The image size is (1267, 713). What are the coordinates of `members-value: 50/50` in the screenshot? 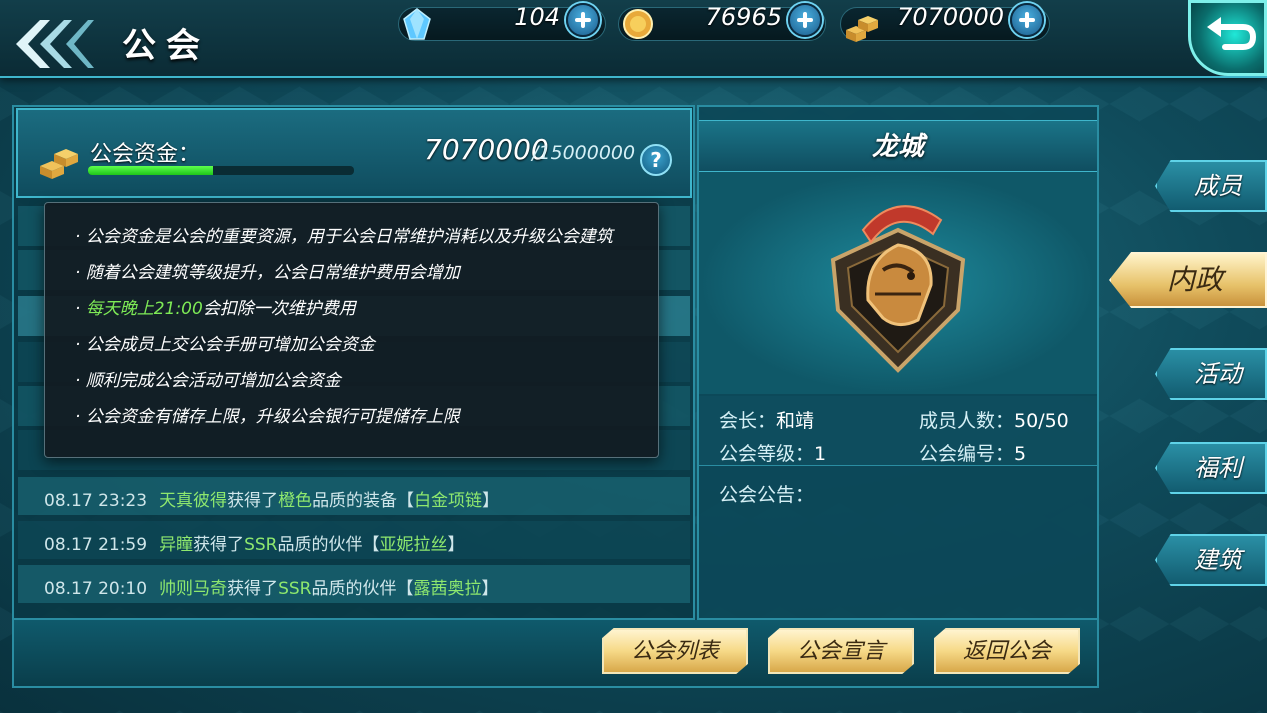 It's located at (1041, 421).